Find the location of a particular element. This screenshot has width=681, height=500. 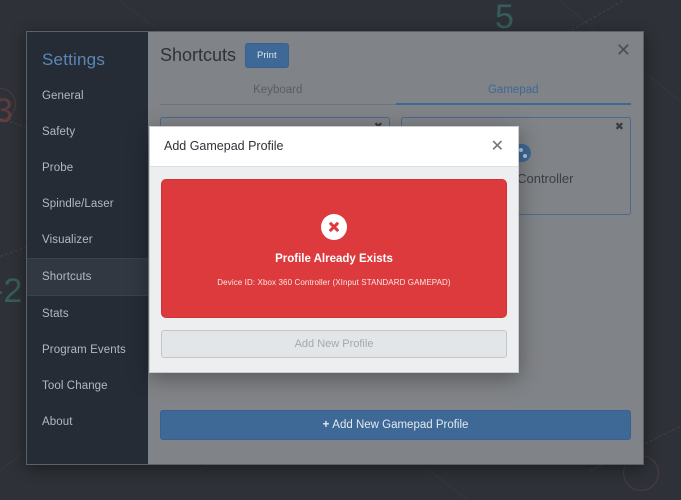

sidebar-item-label: About is located at coordinates (57, 422).